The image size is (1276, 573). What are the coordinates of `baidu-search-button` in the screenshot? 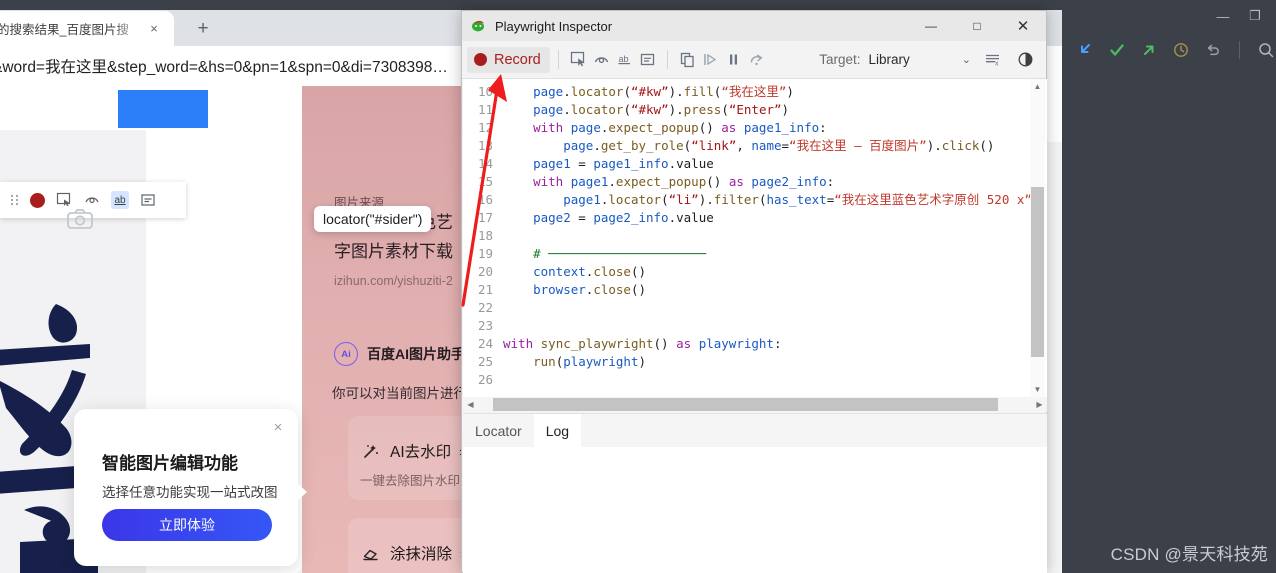 It's located at (163, 109).